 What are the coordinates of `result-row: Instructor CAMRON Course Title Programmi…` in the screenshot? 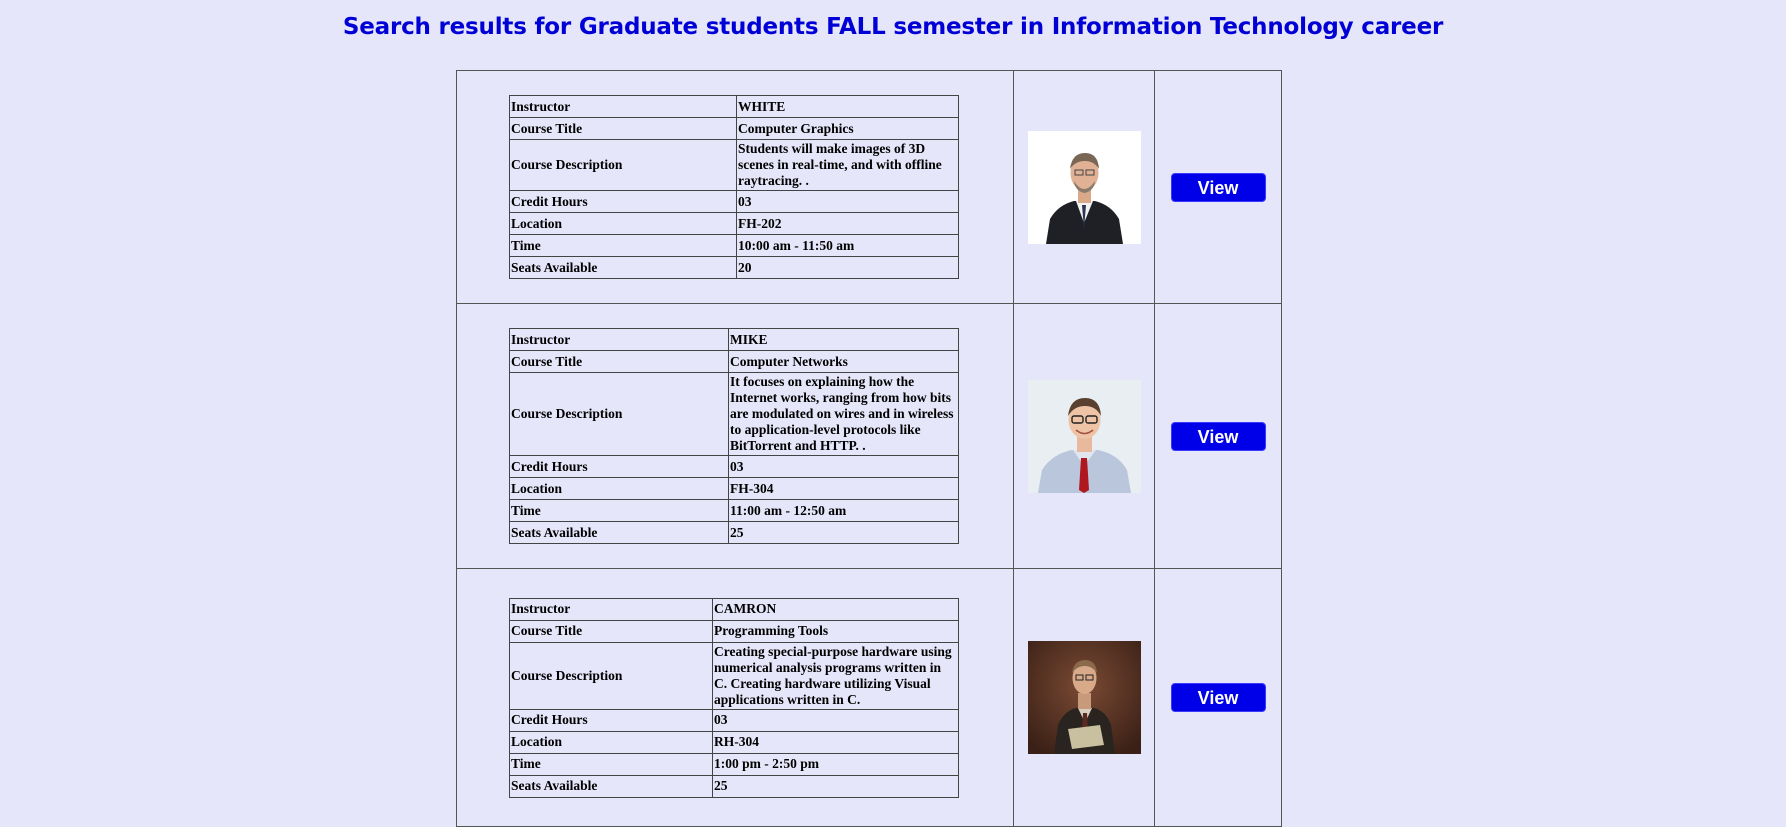 It's located at (869, 697).